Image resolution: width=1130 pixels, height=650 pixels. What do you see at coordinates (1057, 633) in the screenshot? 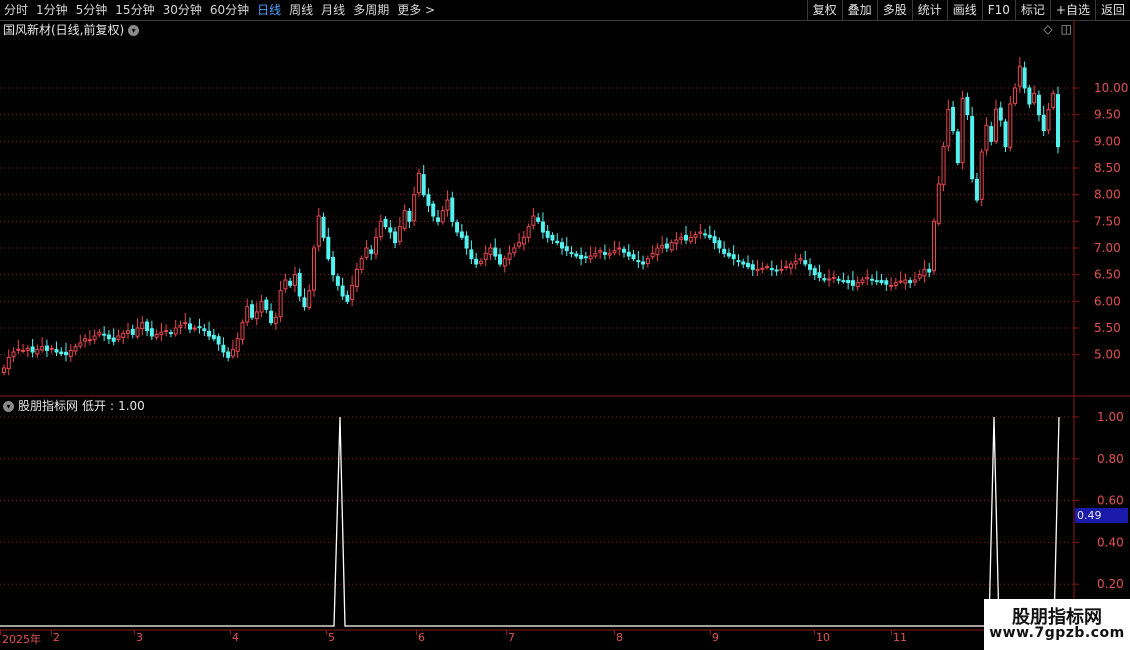
I see `watermark-url: www.7gpzb.com` at bounding box center [1057, 633].